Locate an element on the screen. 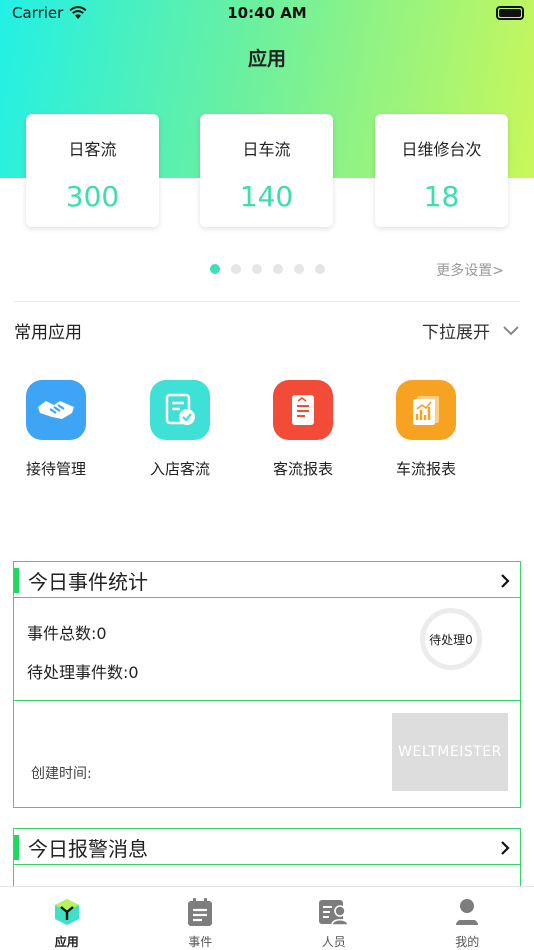 The width and height of the screenshot is (534, 950). tab-events: 事件 is located at coordinates (201, 918).